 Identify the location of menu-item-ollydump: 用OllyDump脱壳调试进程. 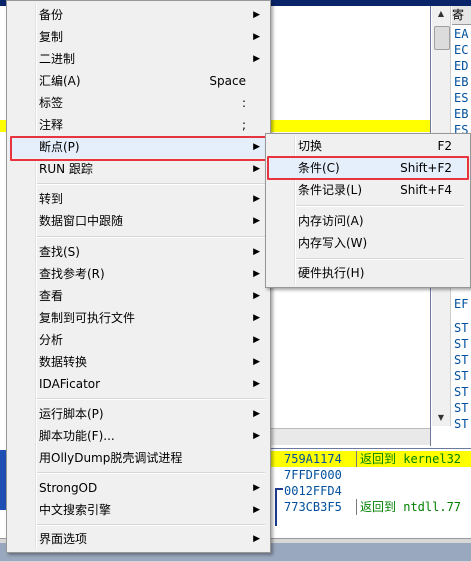
(137, 458).